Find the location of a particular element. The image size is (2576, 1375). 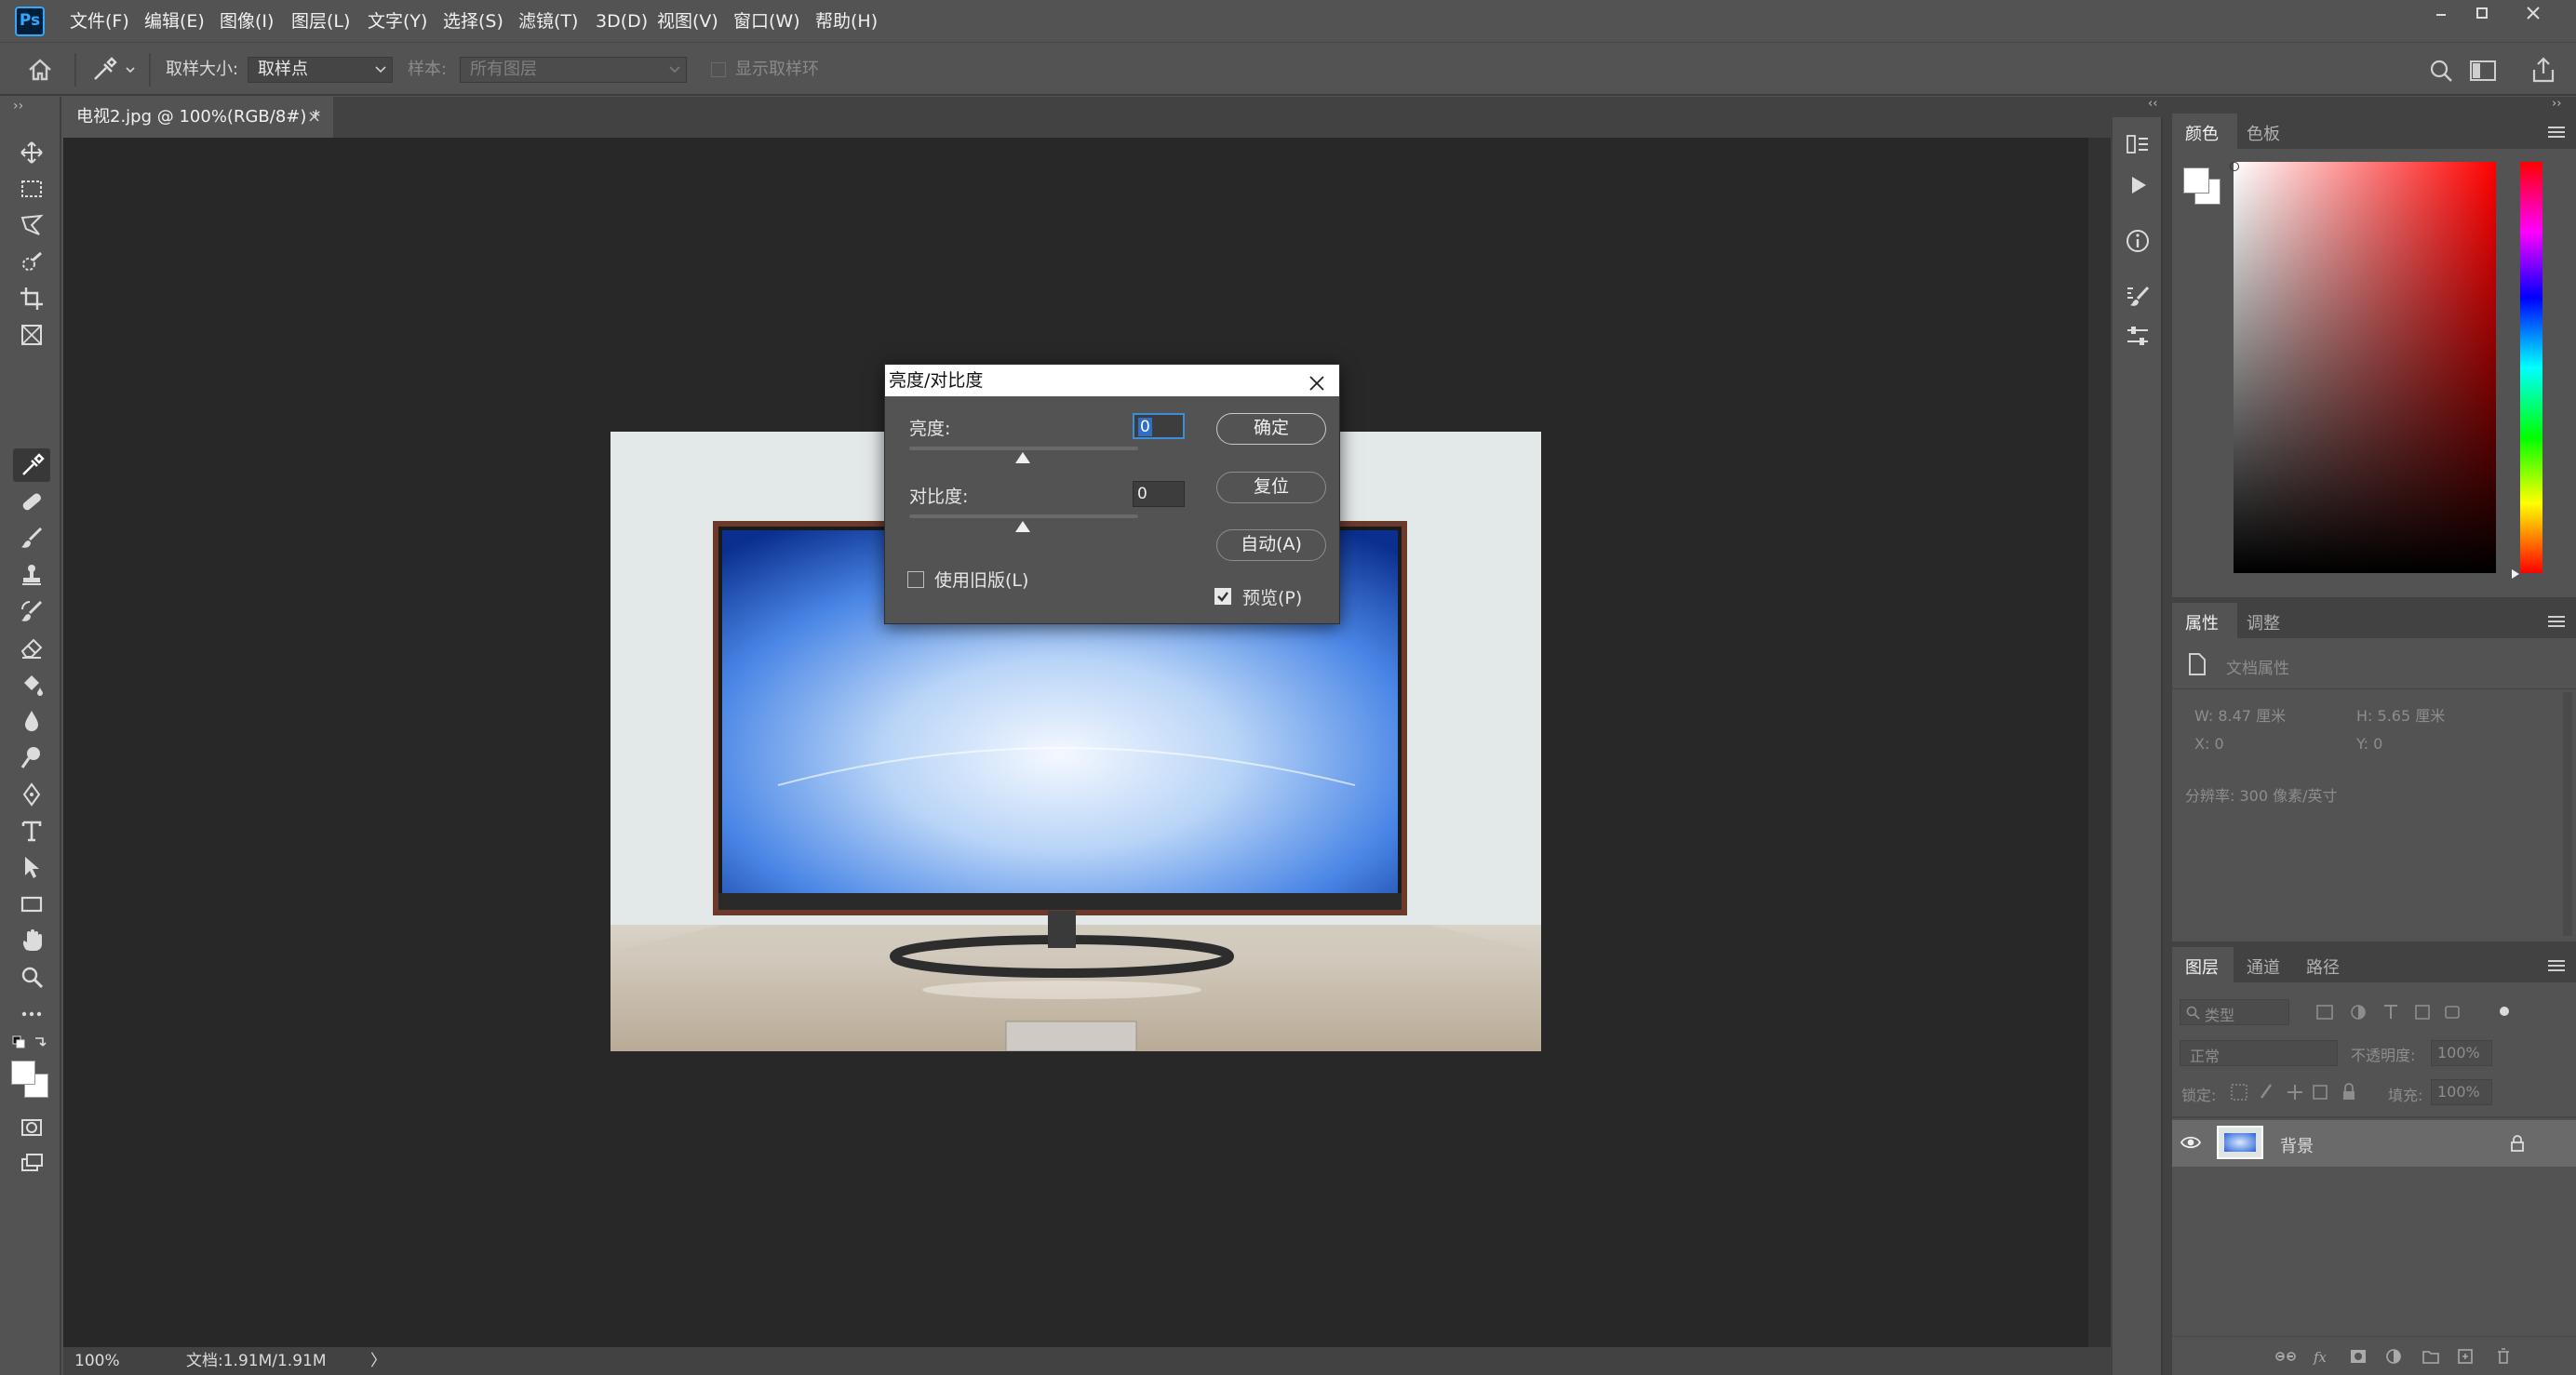

zoom-tool is located at coordinates (31, 977).